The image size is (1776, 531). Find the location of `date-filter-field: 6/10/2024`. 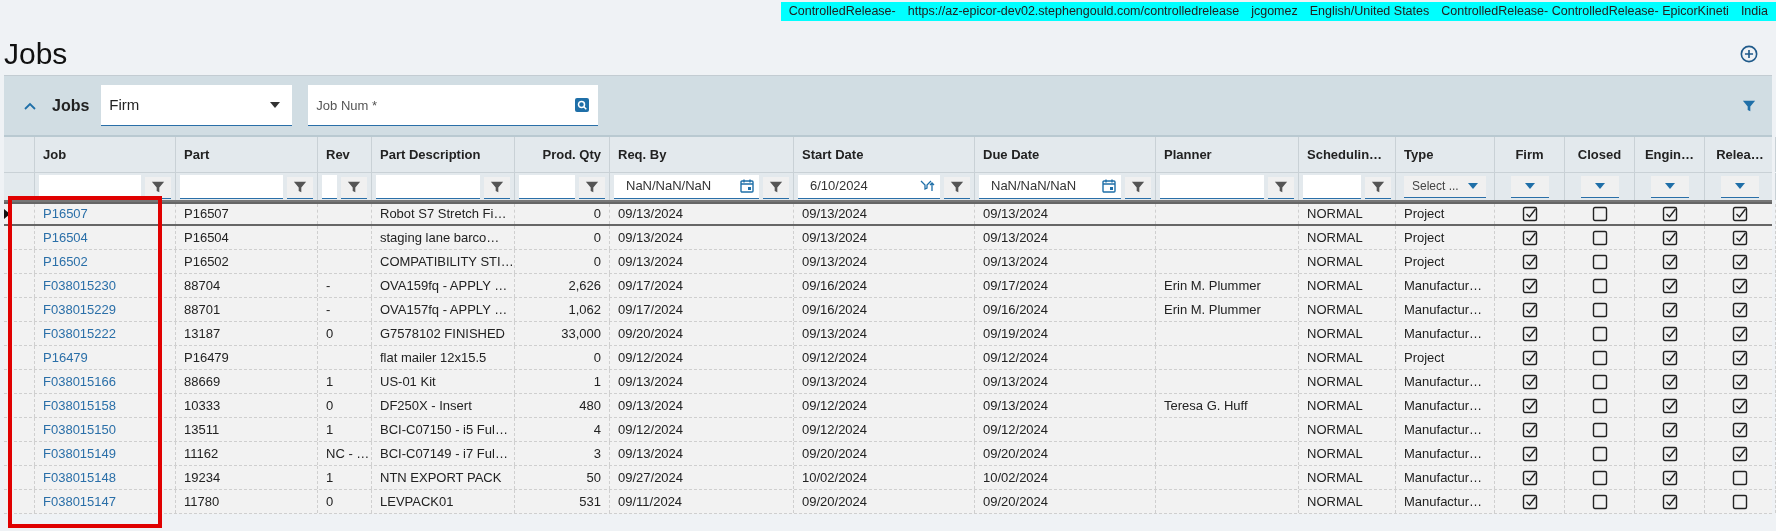

date-filter-field: 6/10/2024 is located at coordinates (869, 186).